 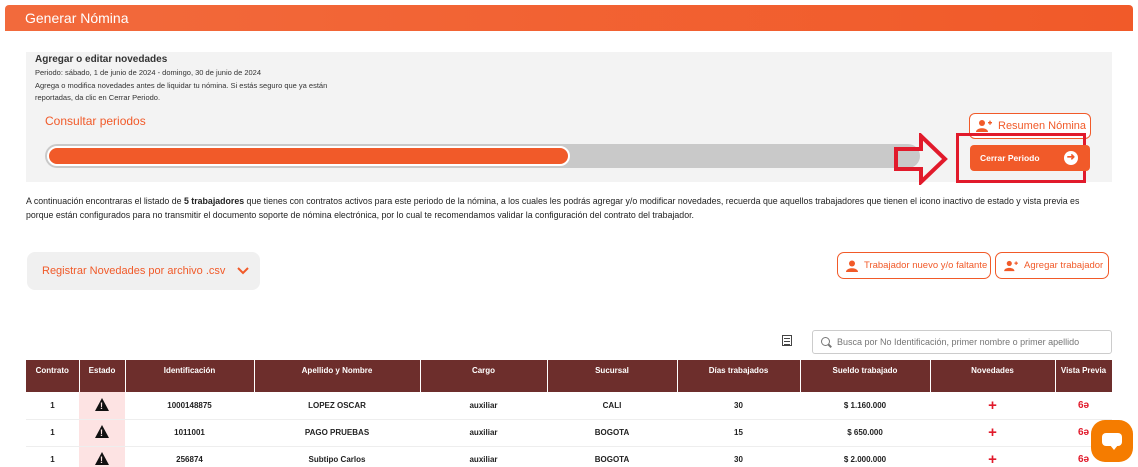 I want to click on search-input, so click(x=972, y=342).